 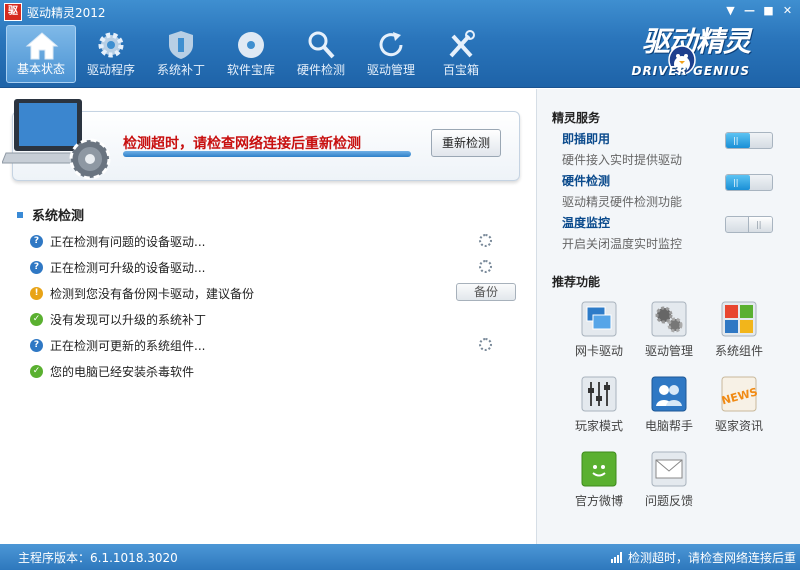 I want to click on redetect-button: 重新检测, so click(x=466, y=143).